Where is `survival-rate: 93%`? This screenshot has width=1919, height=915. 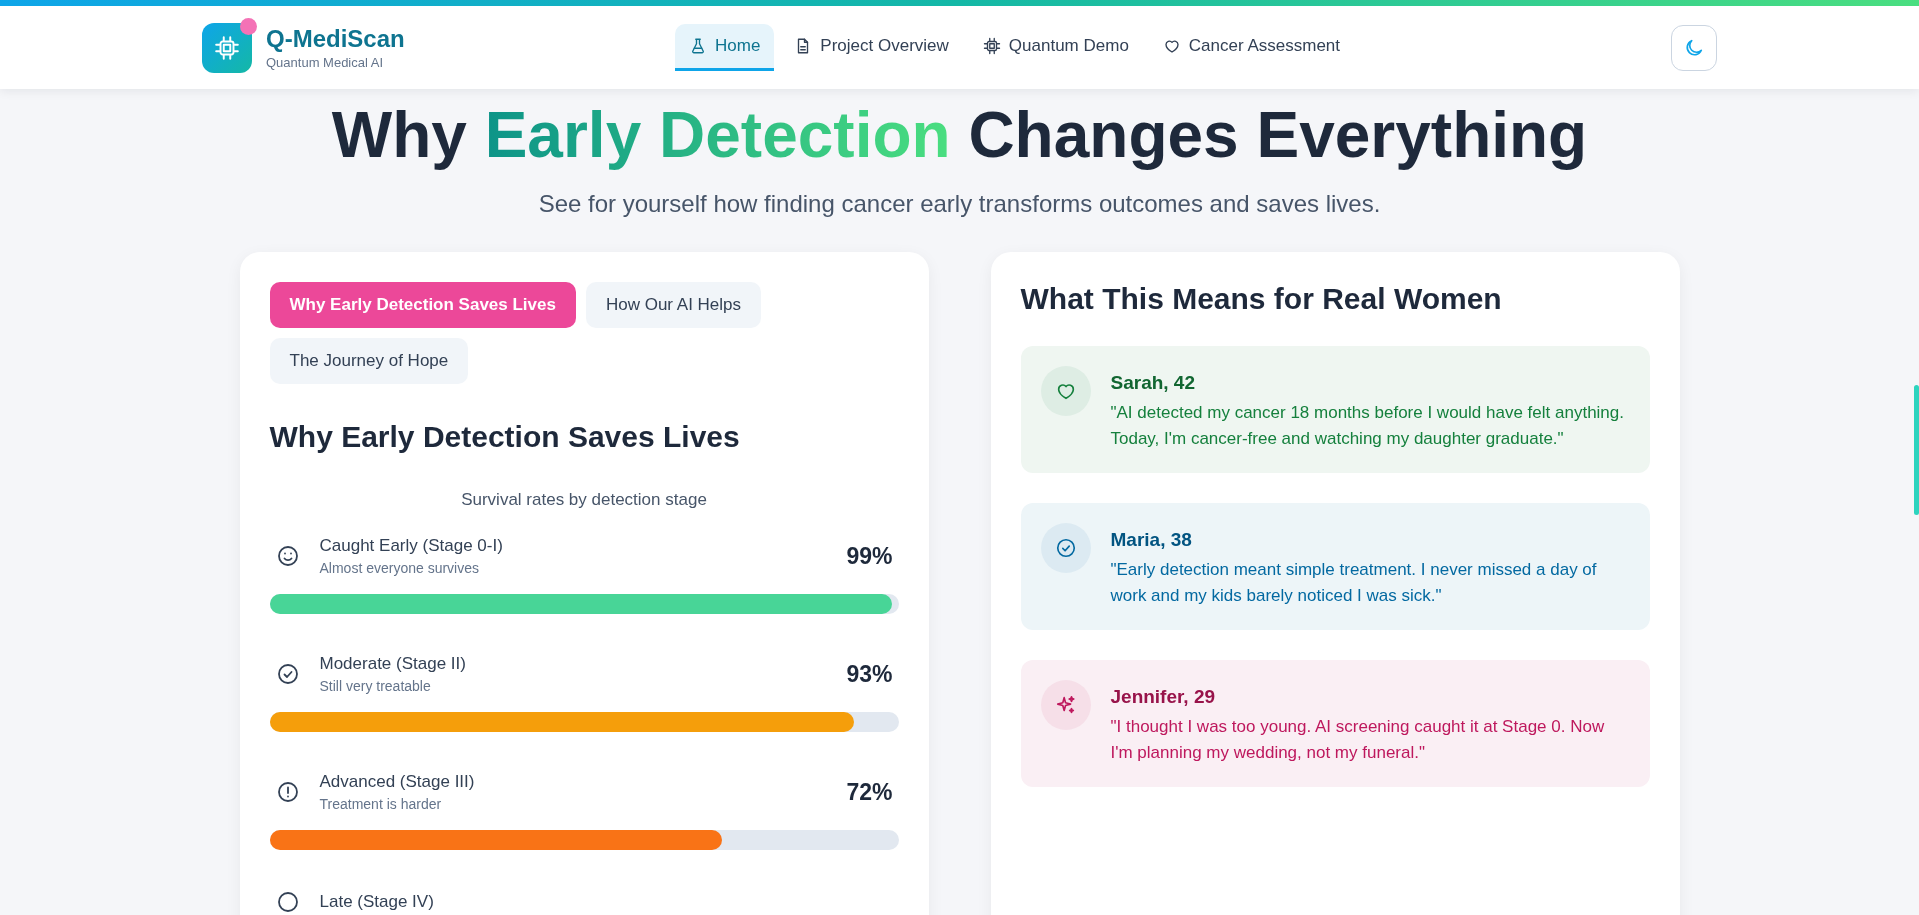
survival-rate: 93% is located at coordinates (869, 674).